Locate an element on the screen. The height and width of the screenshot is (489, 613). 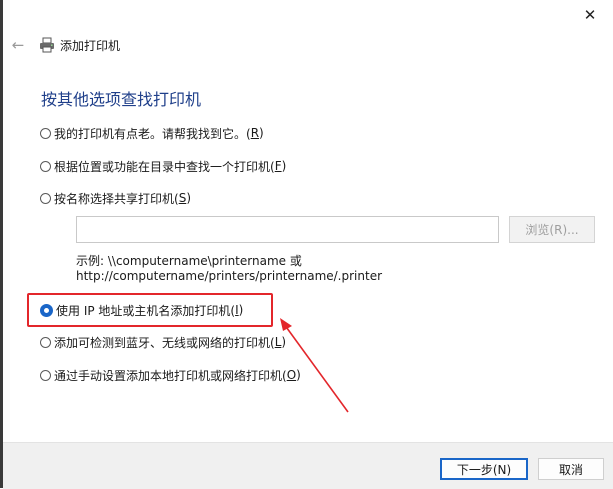
option-label: 添加可检测到蓝牙、无线或网络的打印机( is located at coordinates (164, 342).